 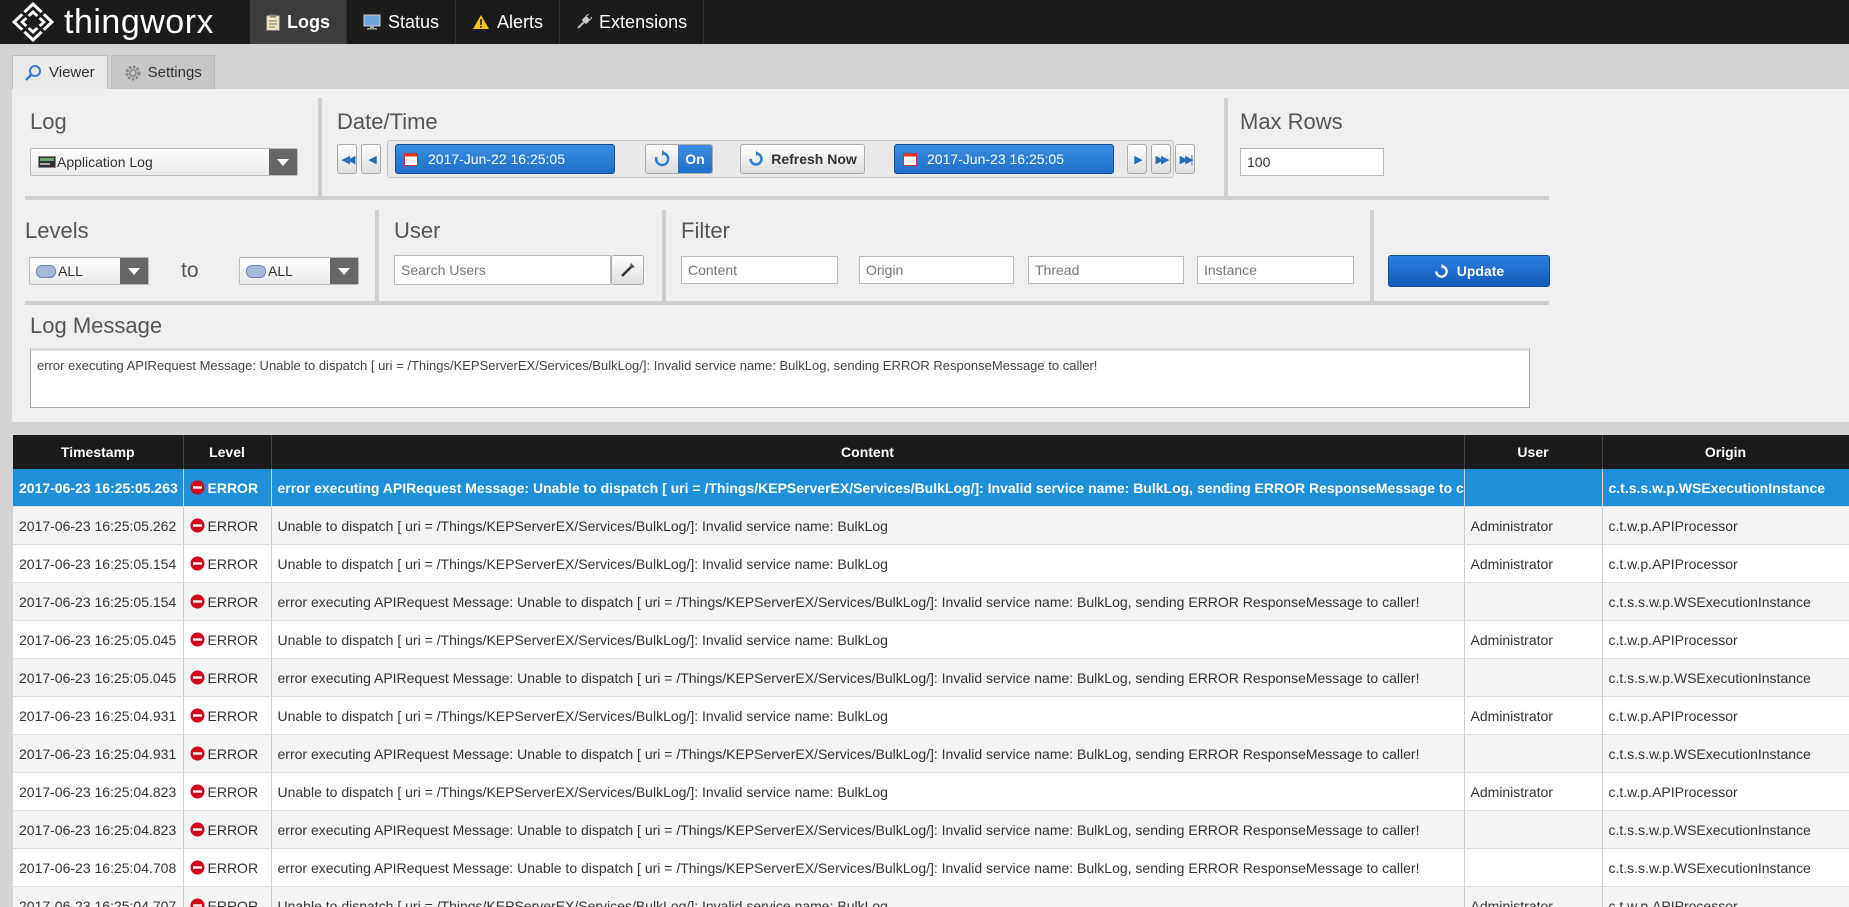 What do you see at coordinates (60, 72) in the screenshot?
I see `tab-viewer: Viewer` at bounding box center [60, 72].